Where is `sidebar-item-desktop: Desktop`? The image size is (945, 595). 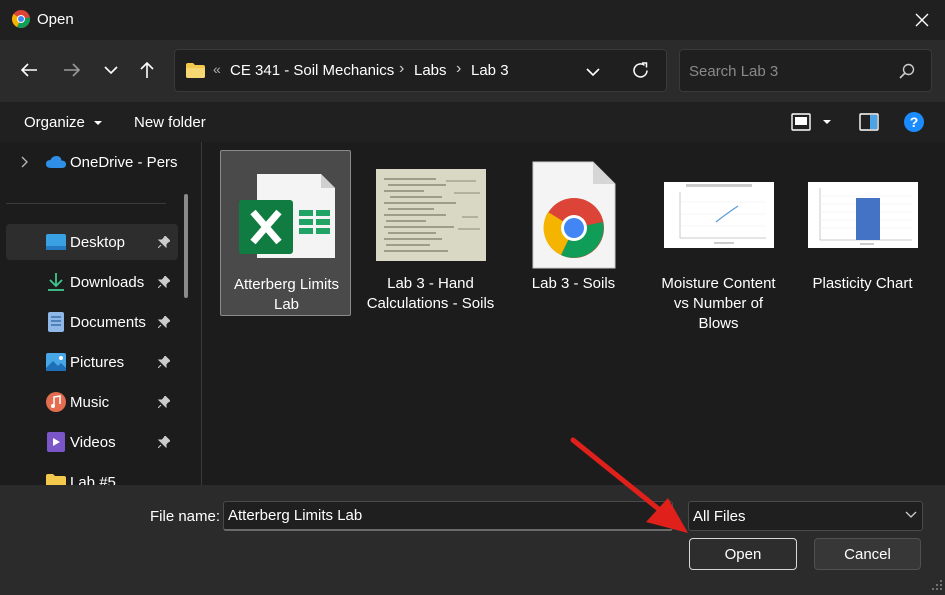
sidebar-item-desktop: Desktop is located at coordinates (92, 242).